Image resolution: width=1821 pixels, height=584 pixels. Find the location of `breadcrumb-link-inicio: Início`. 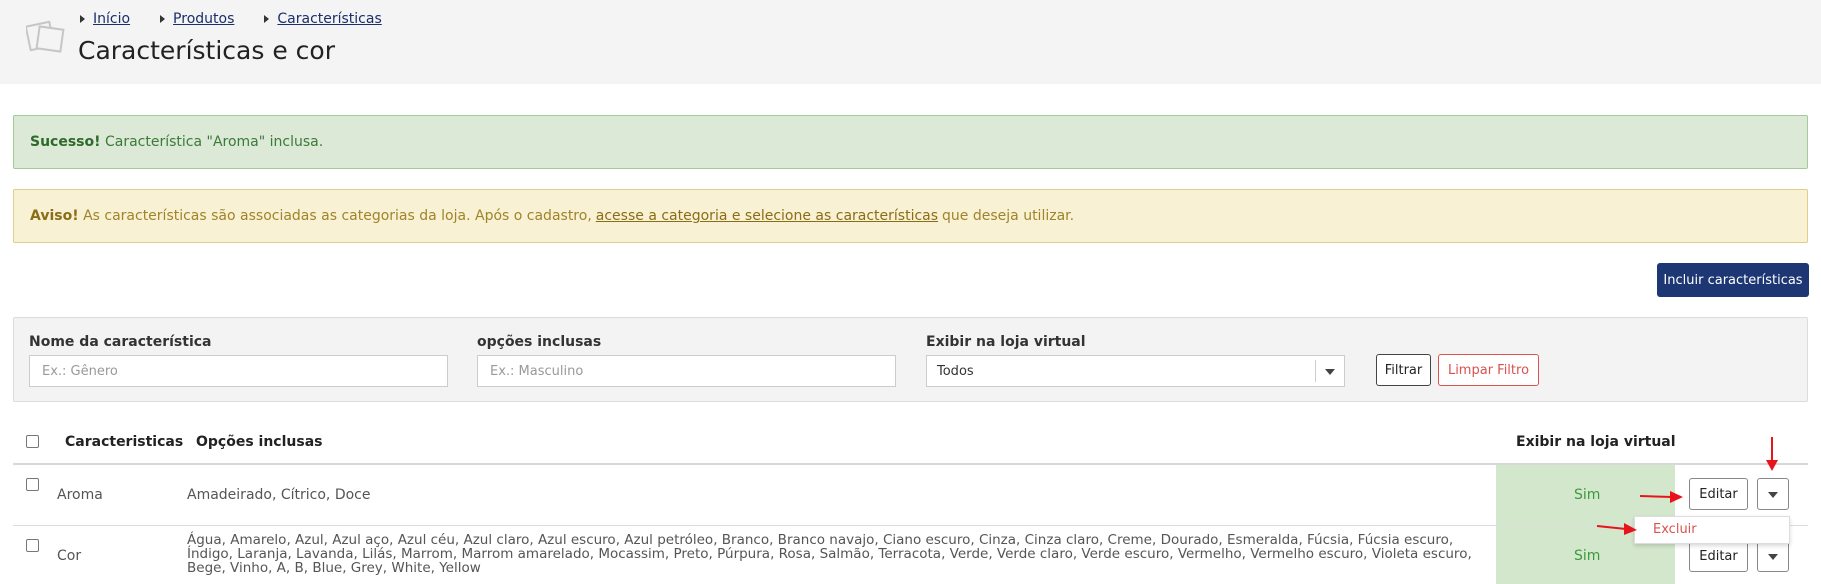

breadcrumb-link-inicio: Início is located at coordinates (111, 19).